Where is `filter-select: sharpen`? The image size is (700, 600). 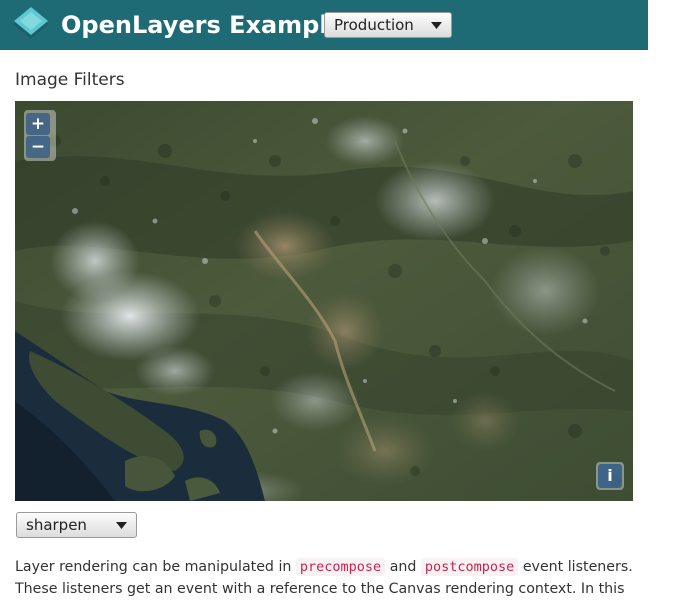 filter-select: sharpen is located at coordinates (76, 525).